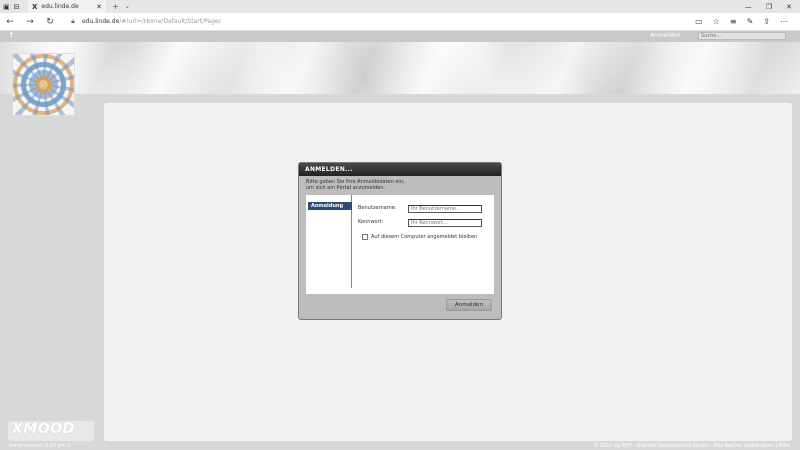  Describe the element at coordinates (784, 21) in the screenshot. I see `more-icon: ⋯` at that location.